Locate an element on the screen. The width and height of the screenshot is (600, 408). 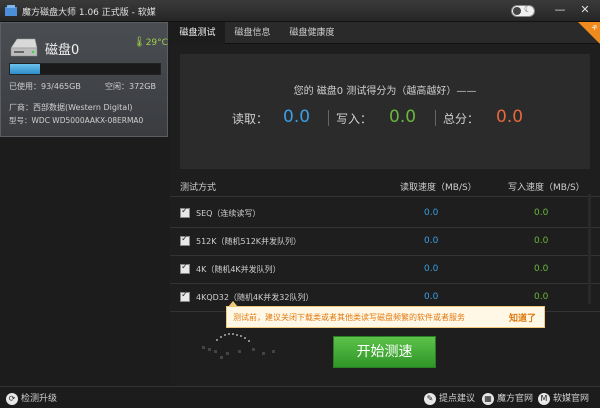
tab-disk-health: 磁盘健康度 is located at coordinates (312, 33).